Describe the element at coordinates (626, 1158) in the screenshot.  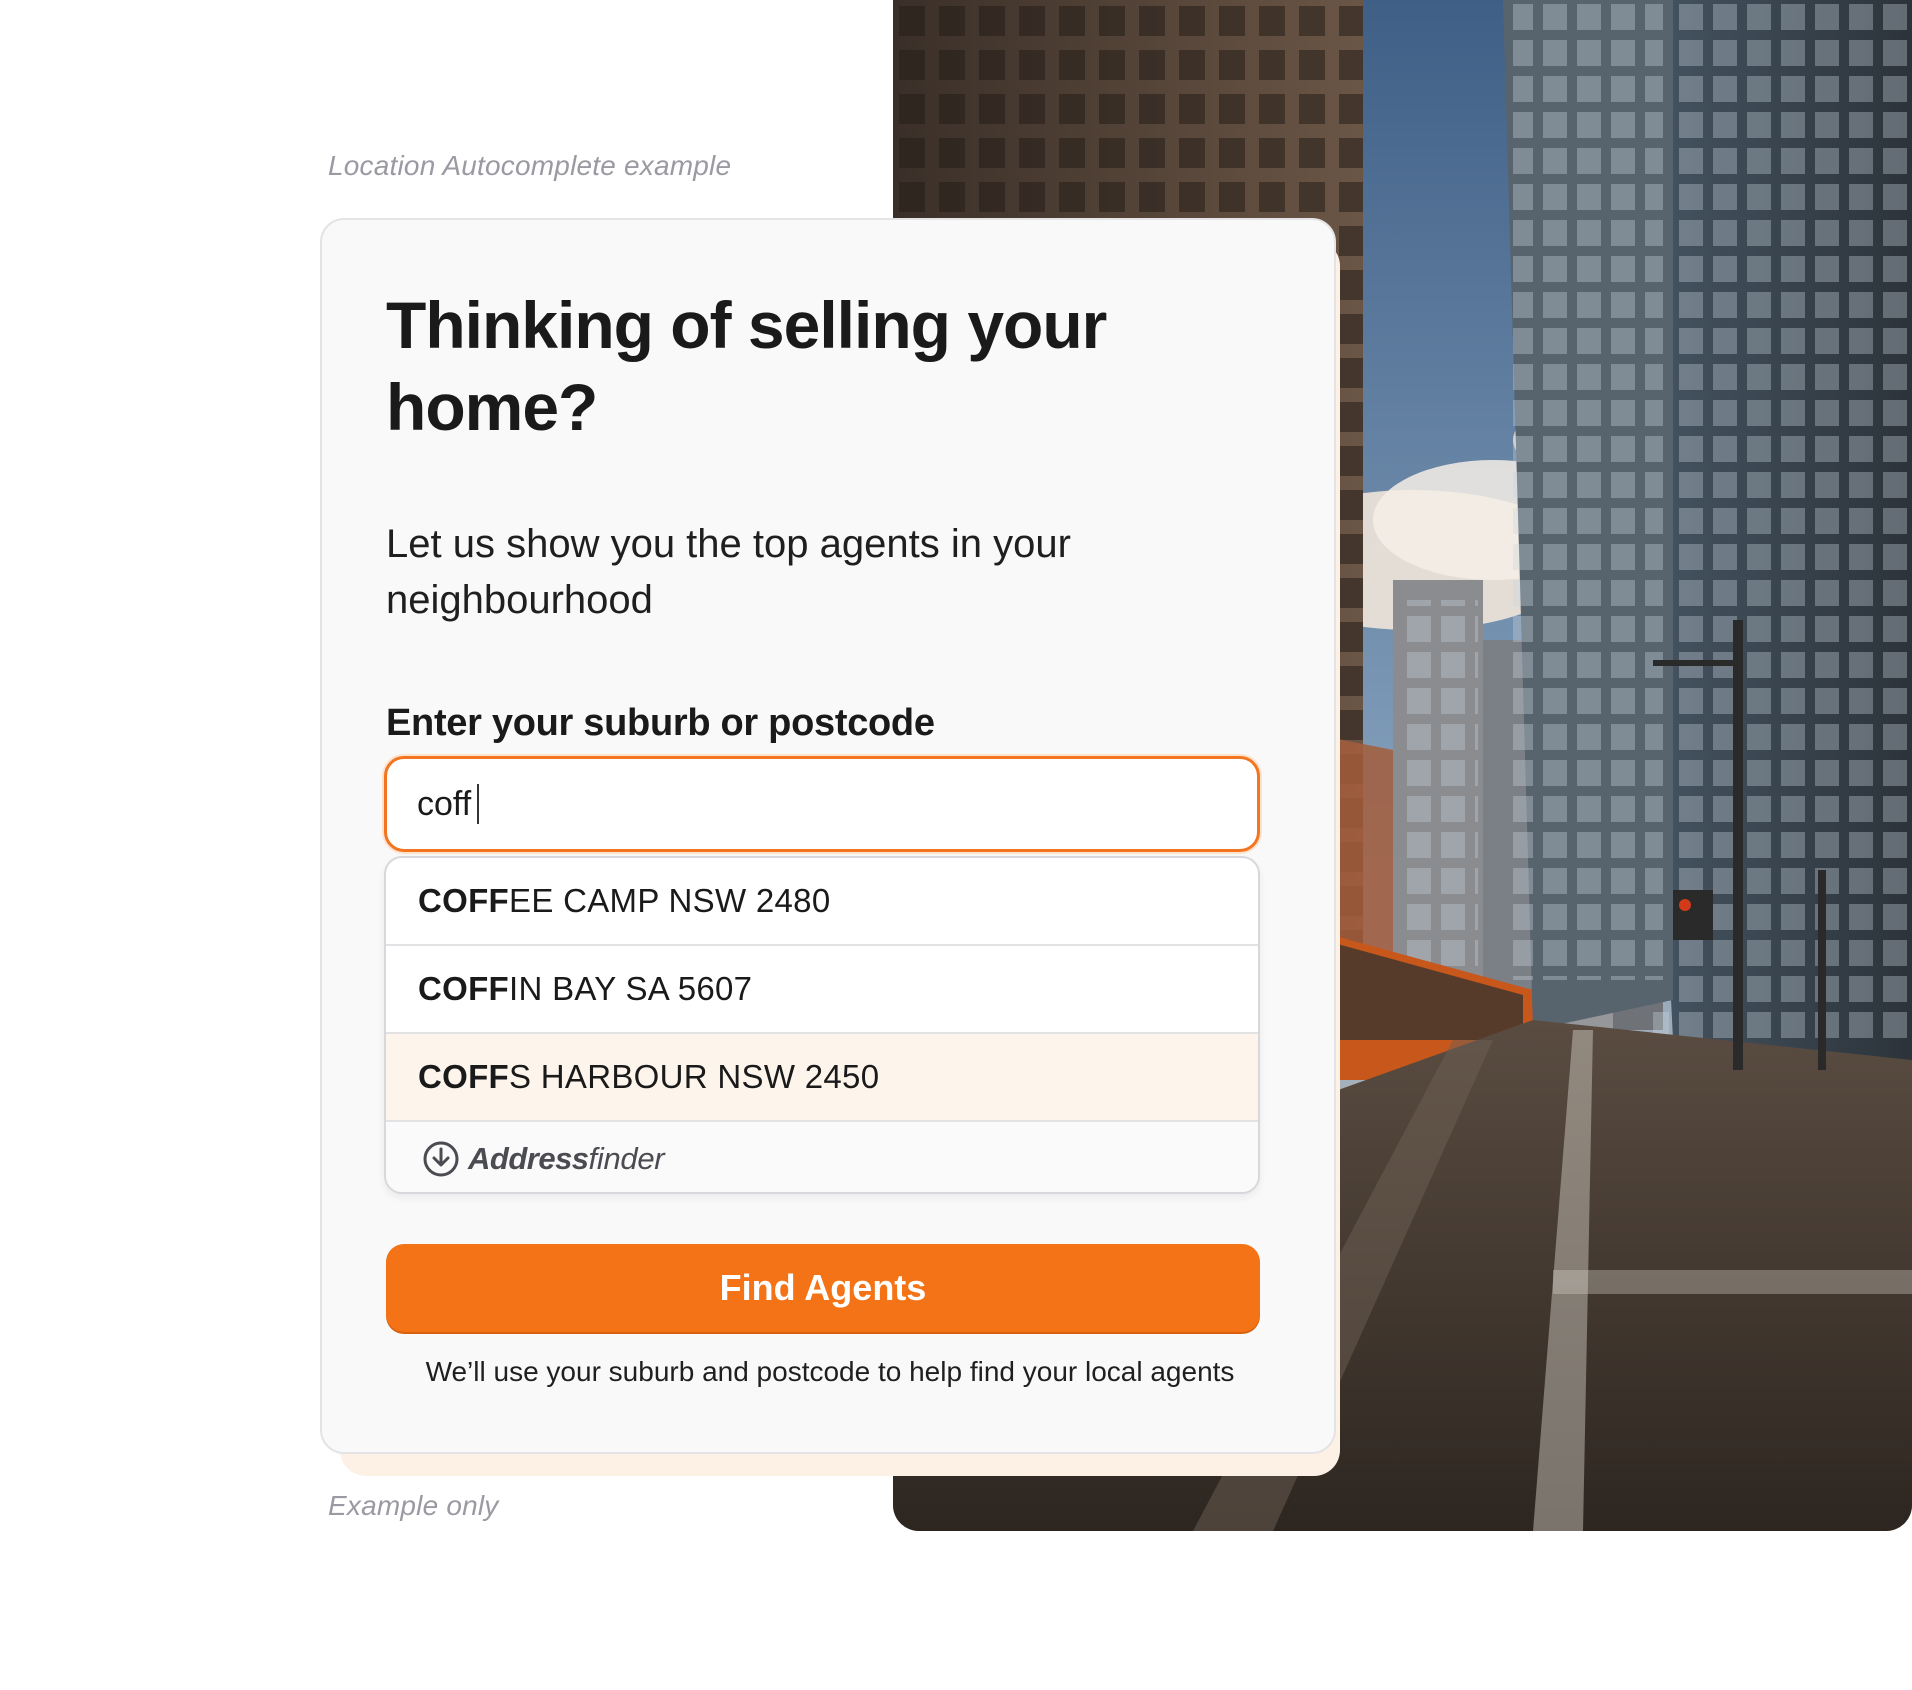
I see `brand-light: finder` at that location.